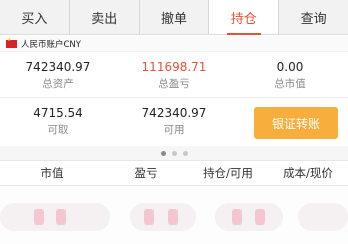 The image size is (348, 244). What do you see at coordinates (174, 113) in the screenshot?
I see `available-value: 742340.97` at bounding box center [174, 113].